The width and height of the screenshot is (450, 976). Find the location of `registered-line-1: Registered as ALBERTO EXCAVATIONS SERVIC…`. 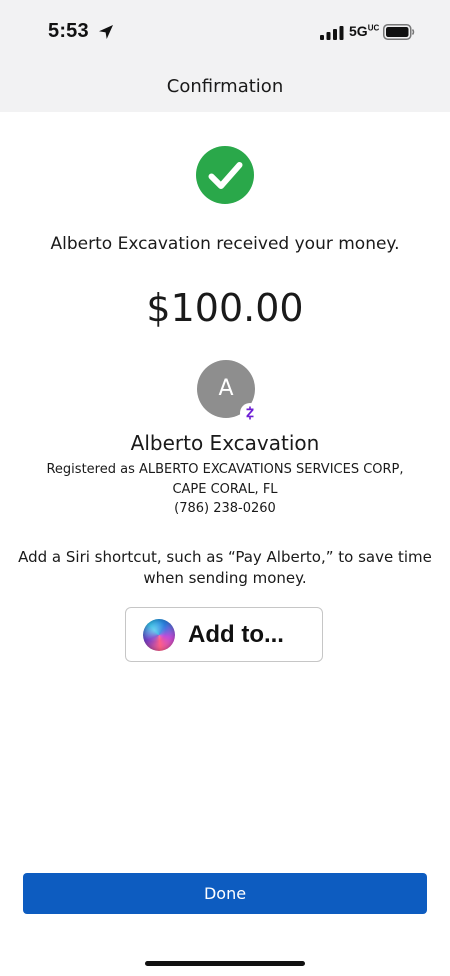

registered-line-1: Registered as ALBERTO EXCAVATIONS SERVIC… is located at coordinates (225, 469).